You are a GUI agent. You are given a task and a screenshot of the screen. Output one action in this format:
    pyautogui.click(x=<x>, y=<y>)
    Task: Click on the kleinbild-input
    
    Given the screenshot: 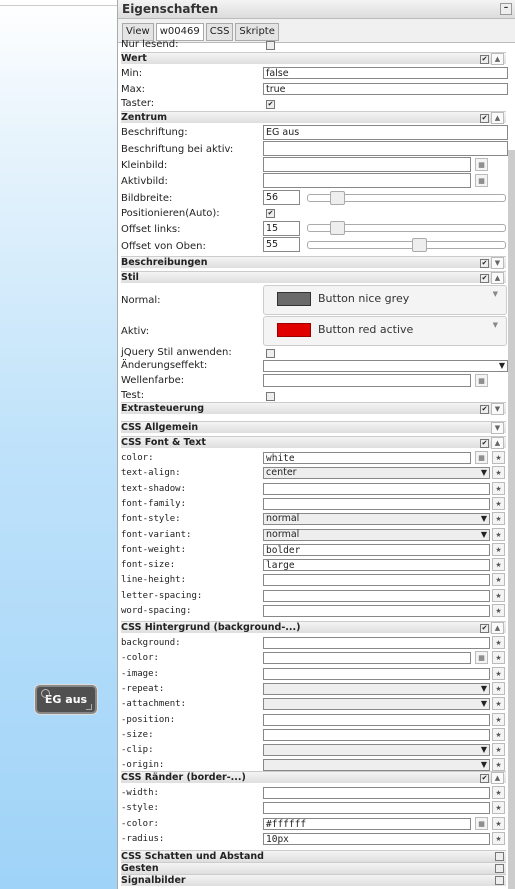 What is the action you would take?
    pyautogui.click(x=367, y=164)
    